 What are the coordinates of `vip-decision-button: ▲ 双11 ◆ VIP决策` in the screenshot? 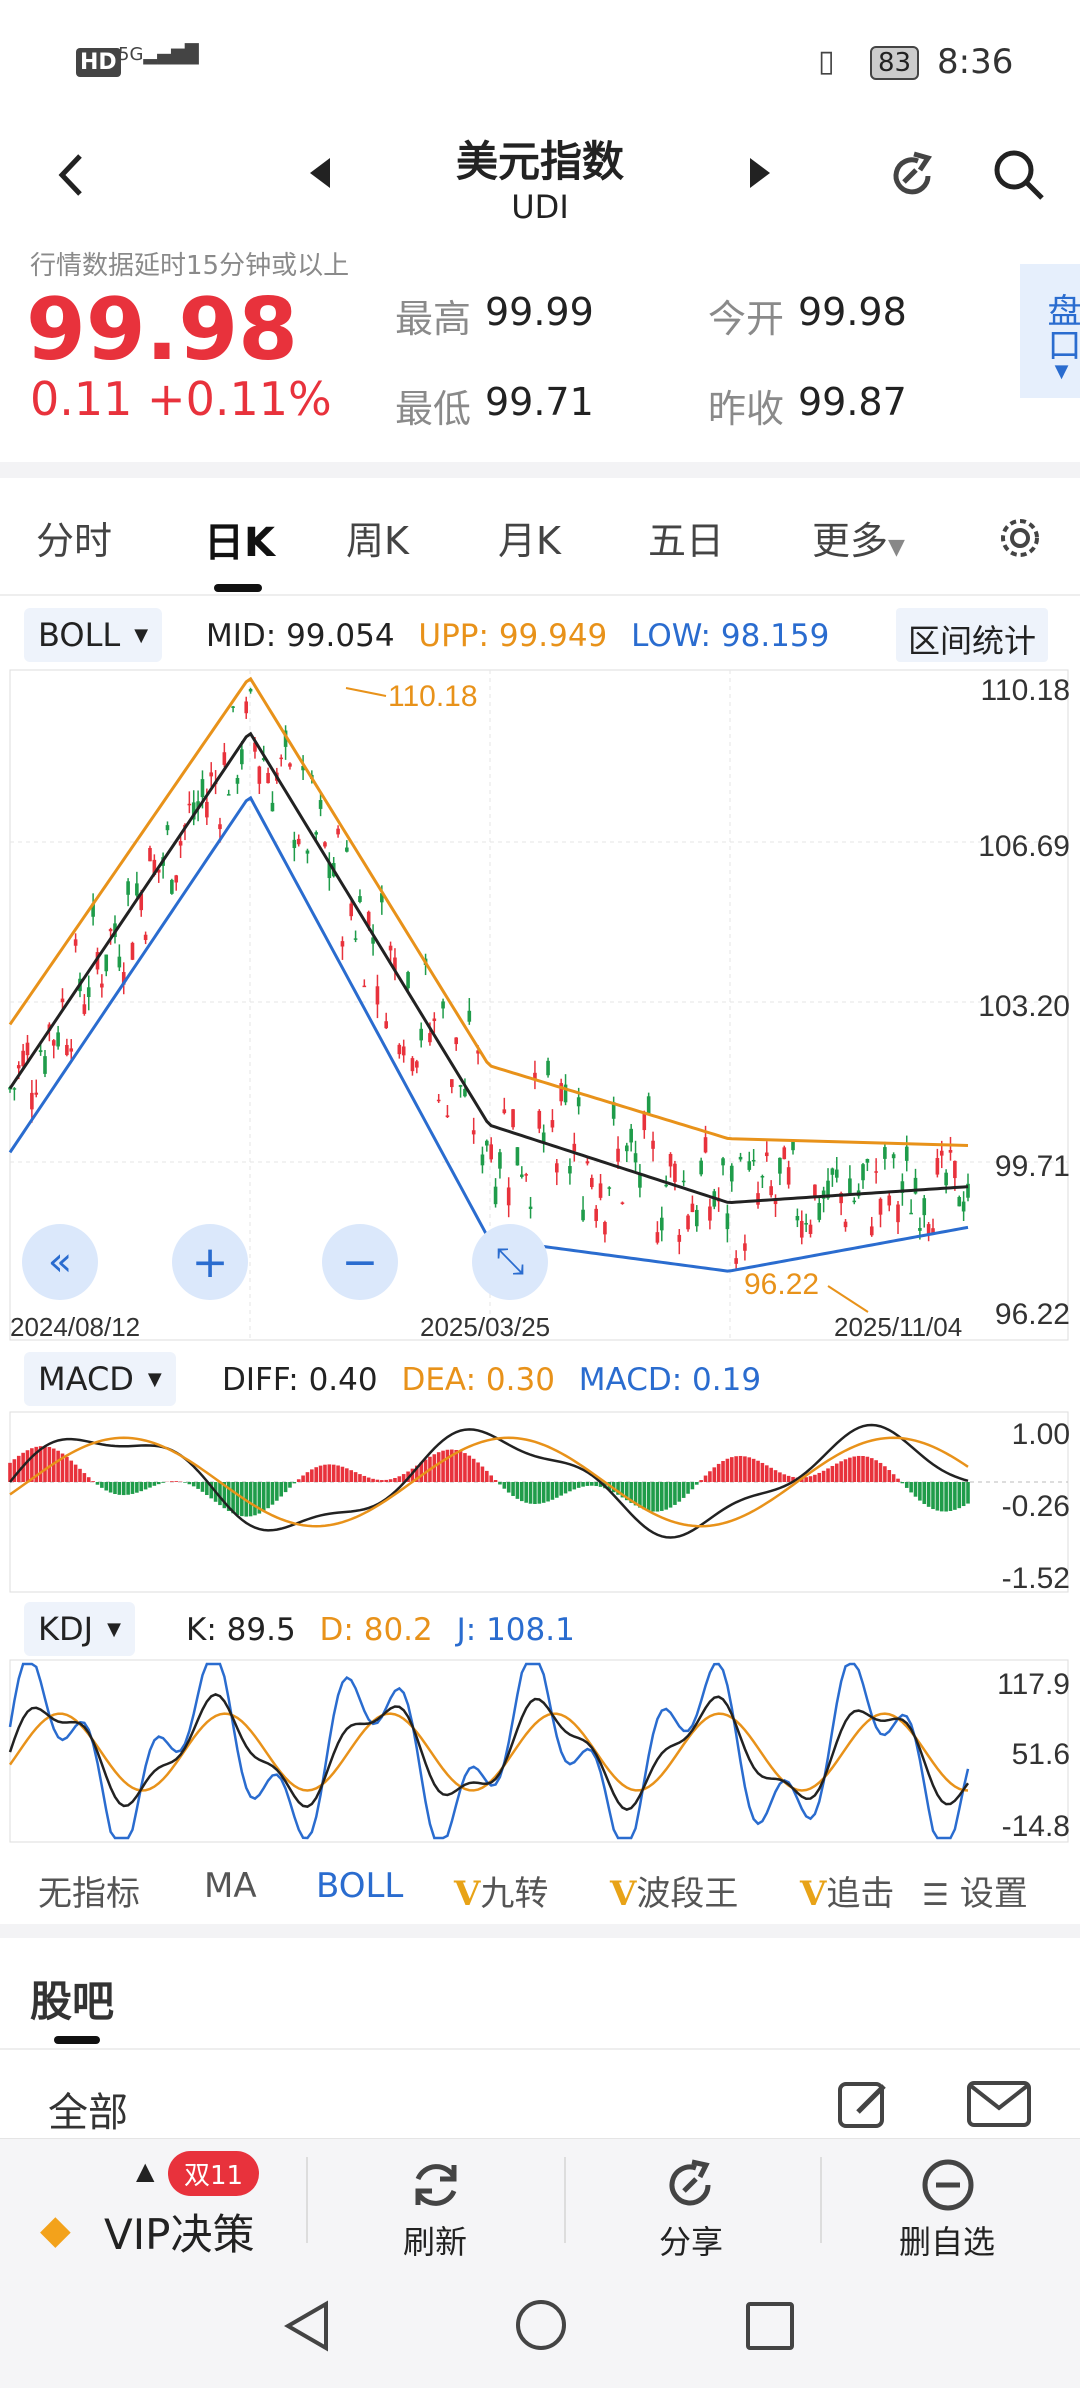 It's located at (150, 2200).